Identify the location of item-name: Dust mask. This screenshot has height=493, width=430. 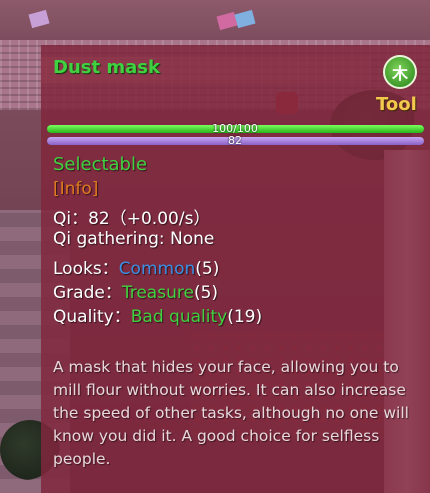
(106, 67).